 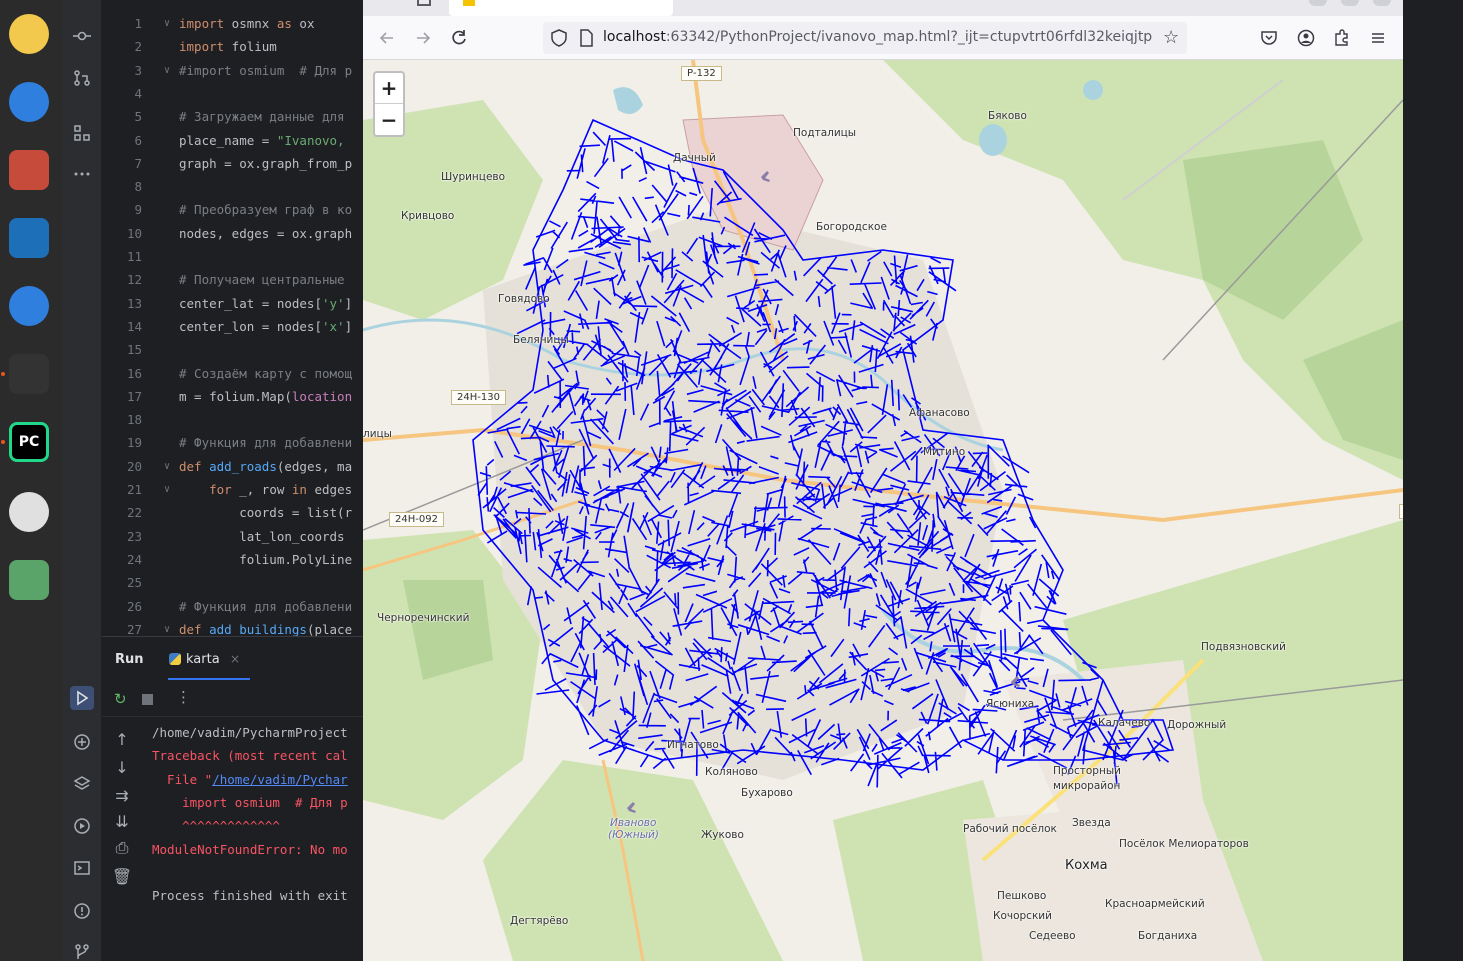 I want to click on console-line: ^^^^^^^^^^^^^, so click(x=216, y=825).